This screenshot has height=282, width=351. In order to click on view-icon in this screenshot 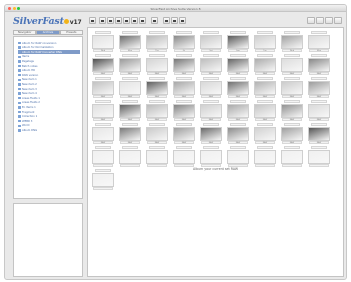, I will do `click(320, 20)`.